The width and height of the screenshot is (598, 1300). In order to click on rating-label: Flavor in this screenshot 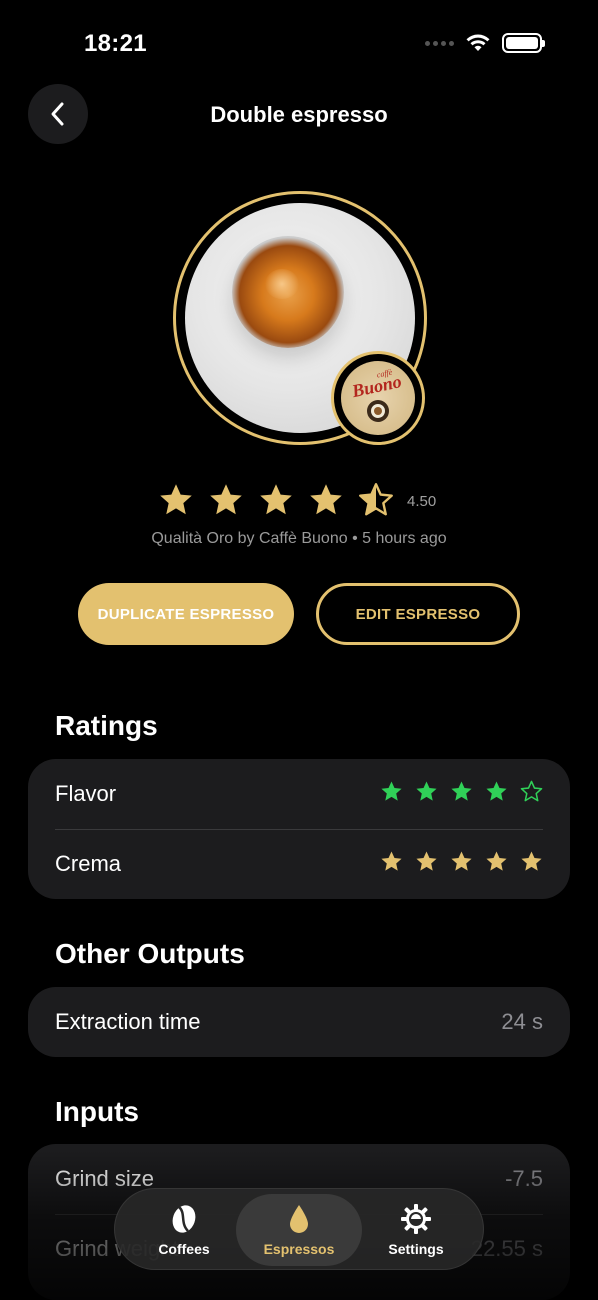, I will do `click(86, 793)`.